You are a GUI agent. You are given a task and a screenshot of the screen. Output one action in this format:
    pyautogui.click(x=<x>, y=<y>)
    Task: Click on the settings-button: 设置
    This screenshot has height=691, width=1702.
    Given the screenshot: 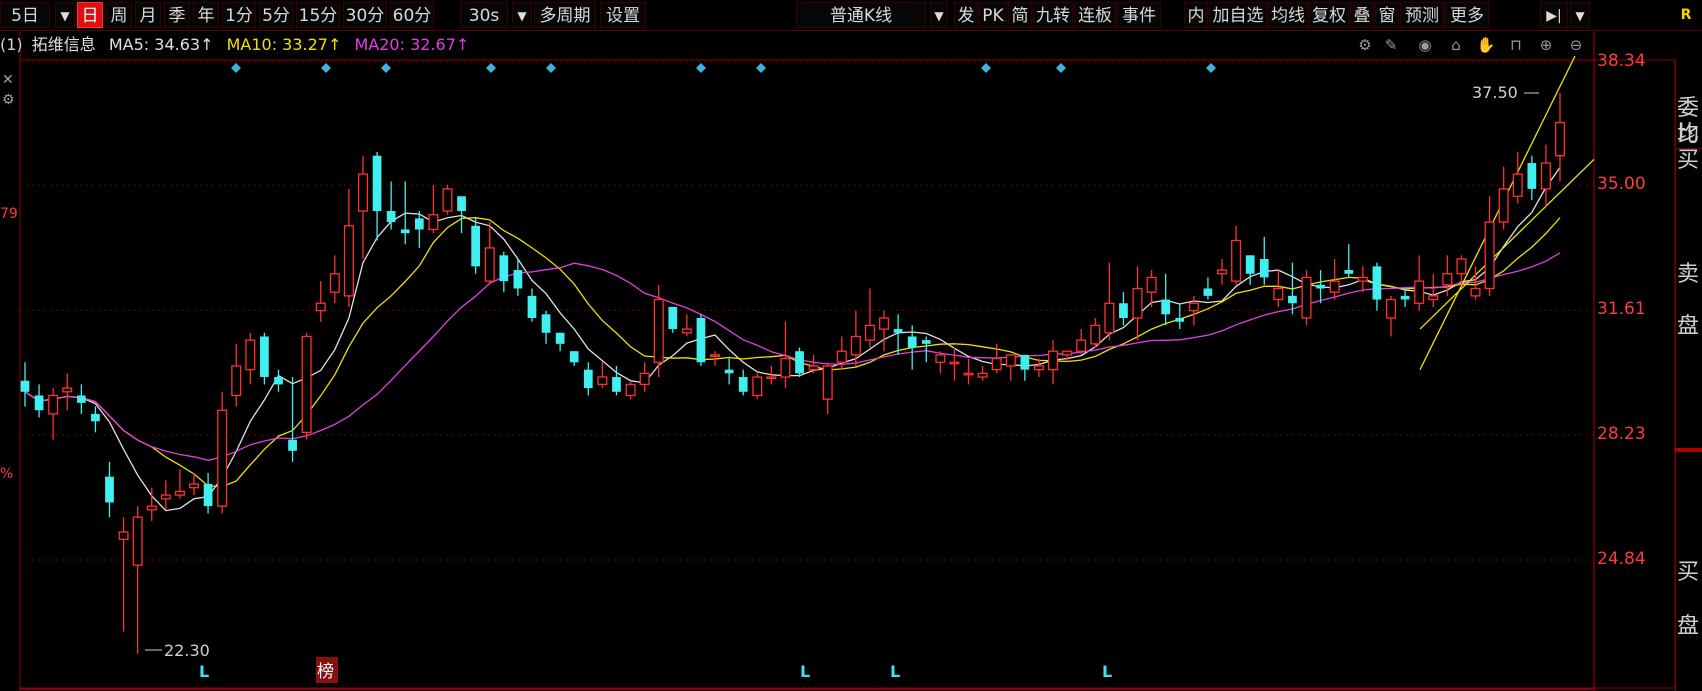 What is the action you would take?
    pyautogui.click(x=623, y=15)
    